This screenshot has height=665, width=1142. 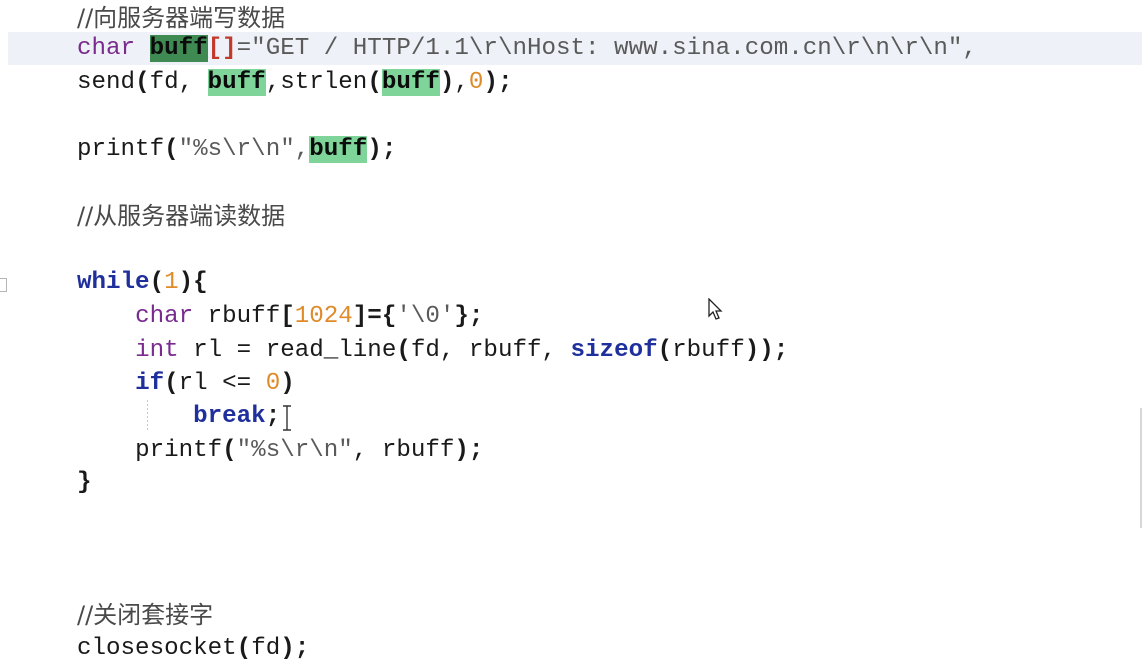 I want to click on code-token: }, so click(x=84, y=482).